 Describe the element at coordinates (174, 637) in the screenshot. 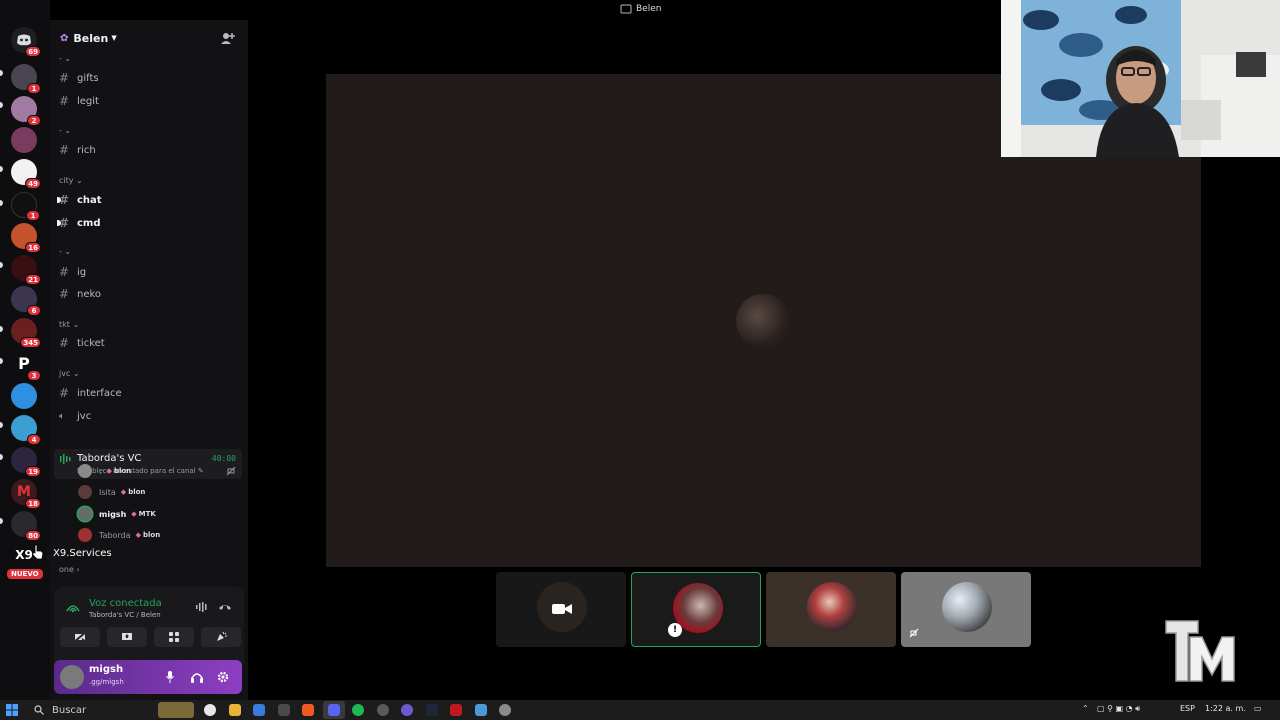

I see `activities-button` at that location.